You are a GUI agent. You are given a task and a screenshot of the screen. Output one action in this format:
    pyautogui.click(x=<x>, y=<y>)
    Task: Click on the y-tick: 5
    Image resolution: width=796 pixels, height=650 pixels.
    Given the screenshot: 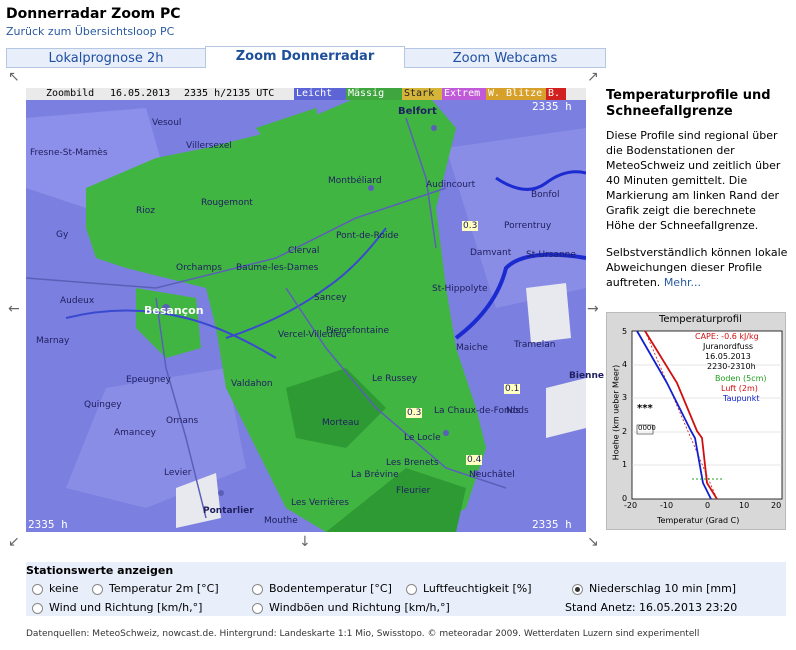 What is the action you would take?
    pyautogui.click(x=625, y=331)
    